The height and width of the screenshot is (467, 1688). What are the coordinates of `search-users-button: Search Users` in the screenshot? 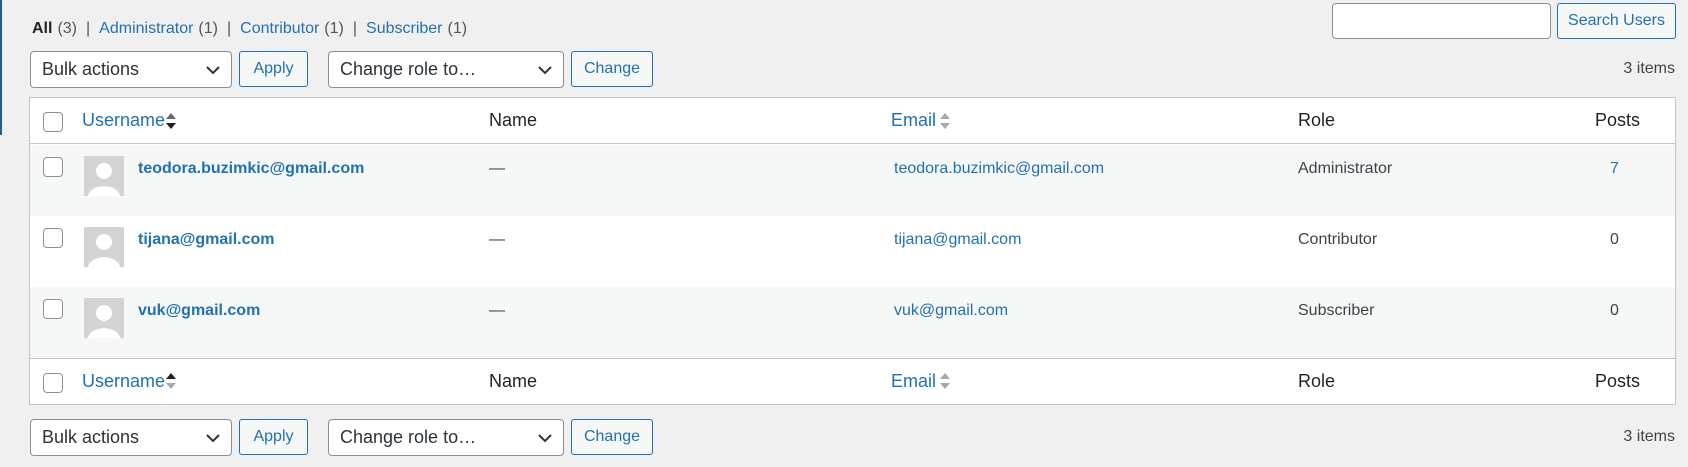 It's located at (1616, 21).